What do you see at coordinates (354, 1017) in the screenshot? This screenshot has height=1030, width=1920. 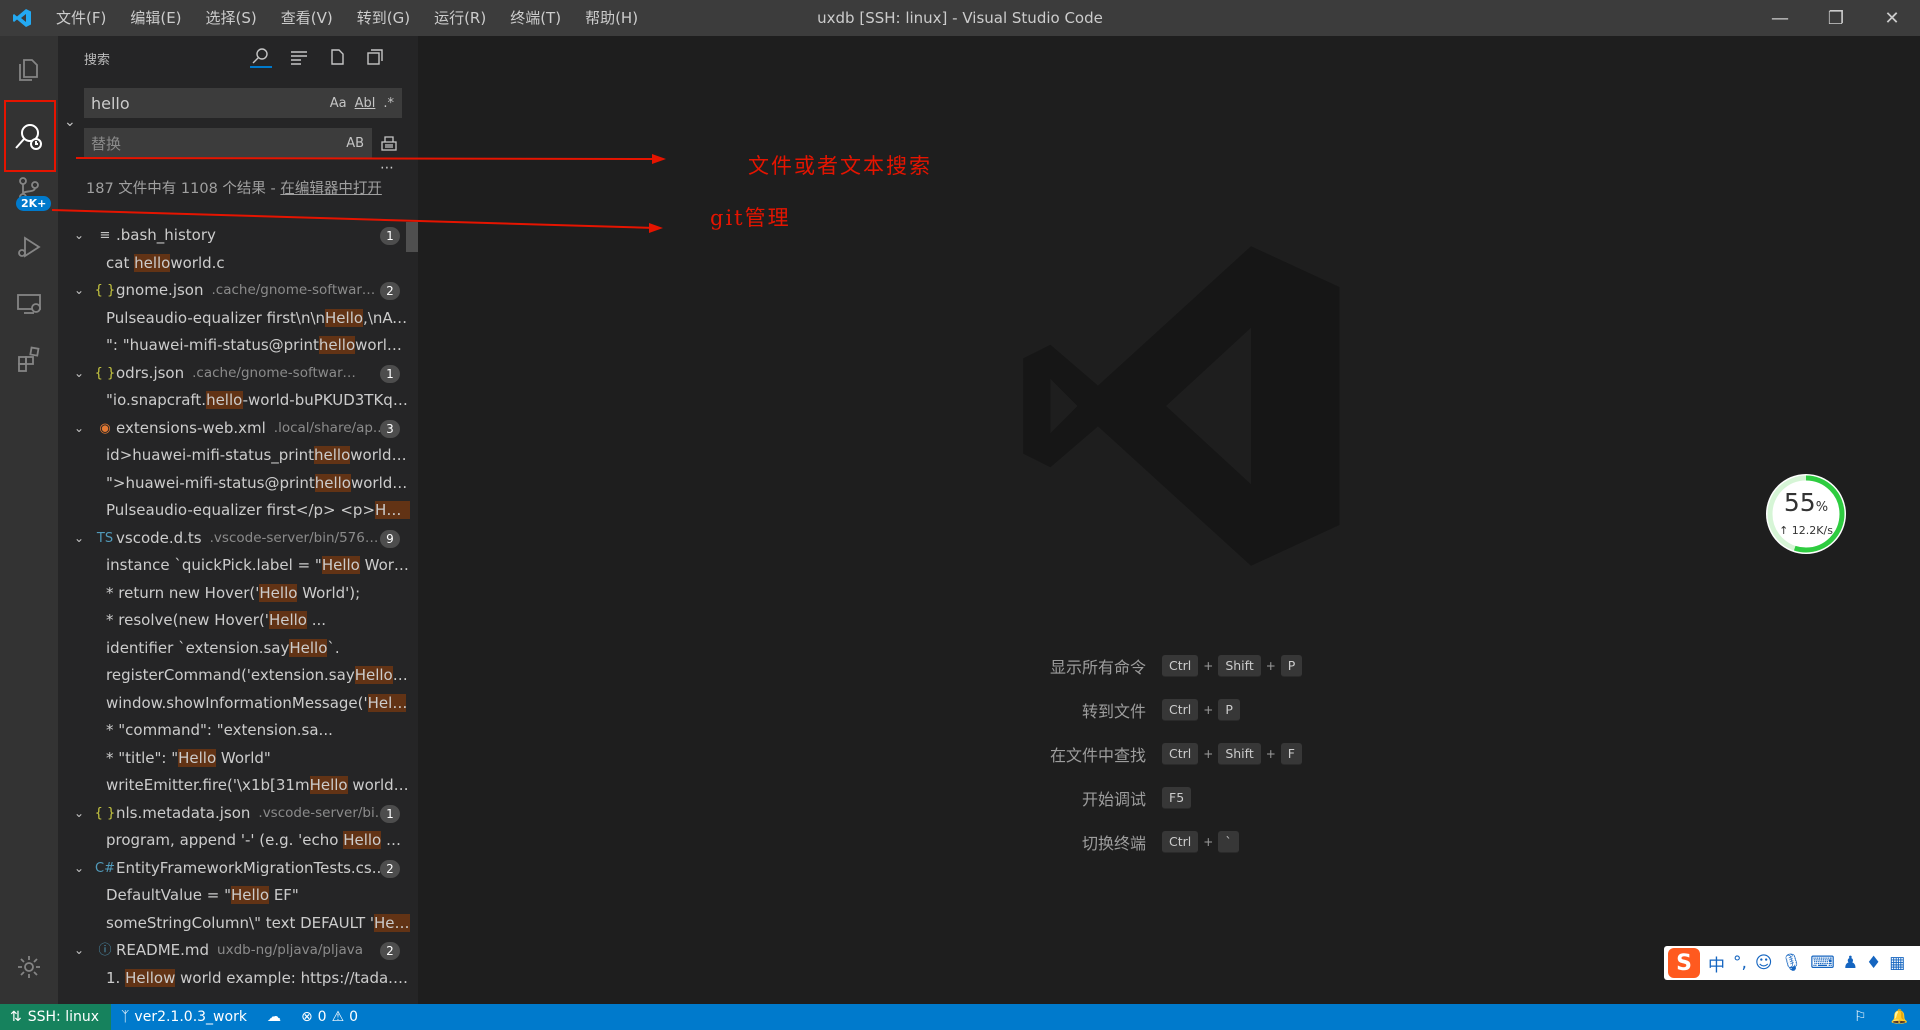 I see `warning-count: 0` at bounding box center [354, 1017].